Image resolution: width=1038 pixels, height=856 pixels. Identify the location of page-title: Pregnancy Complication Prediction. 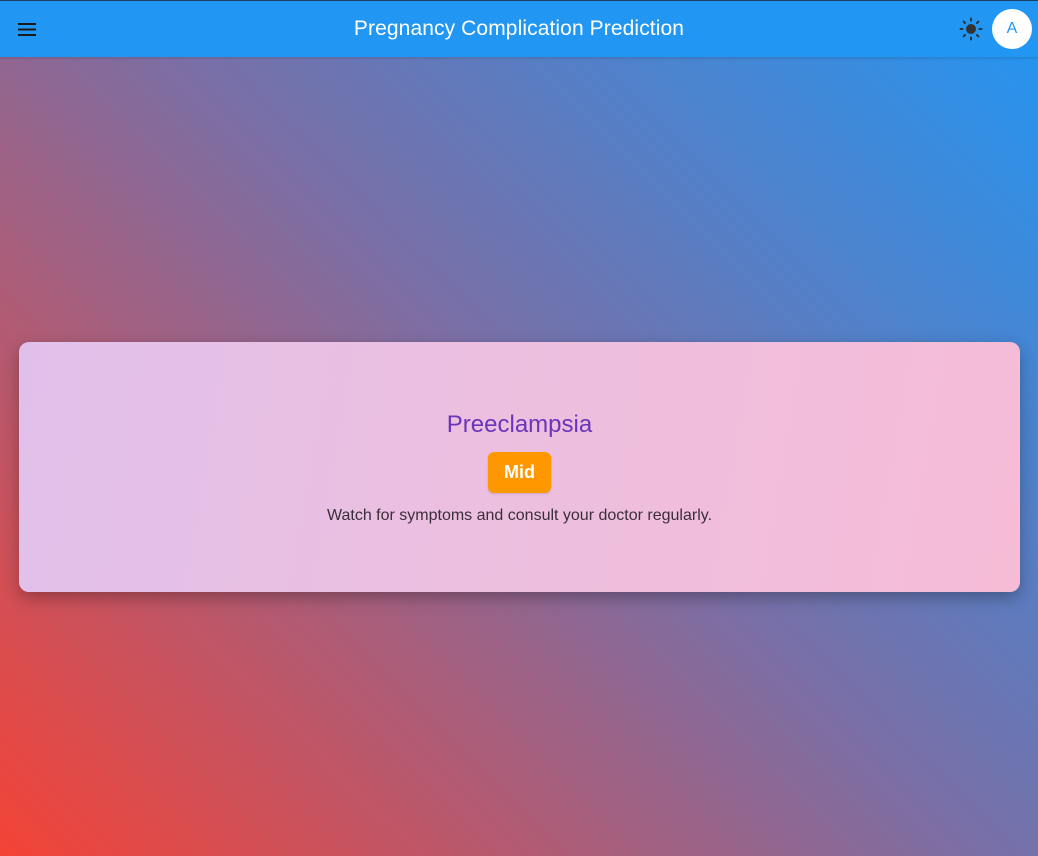
(519, 28).